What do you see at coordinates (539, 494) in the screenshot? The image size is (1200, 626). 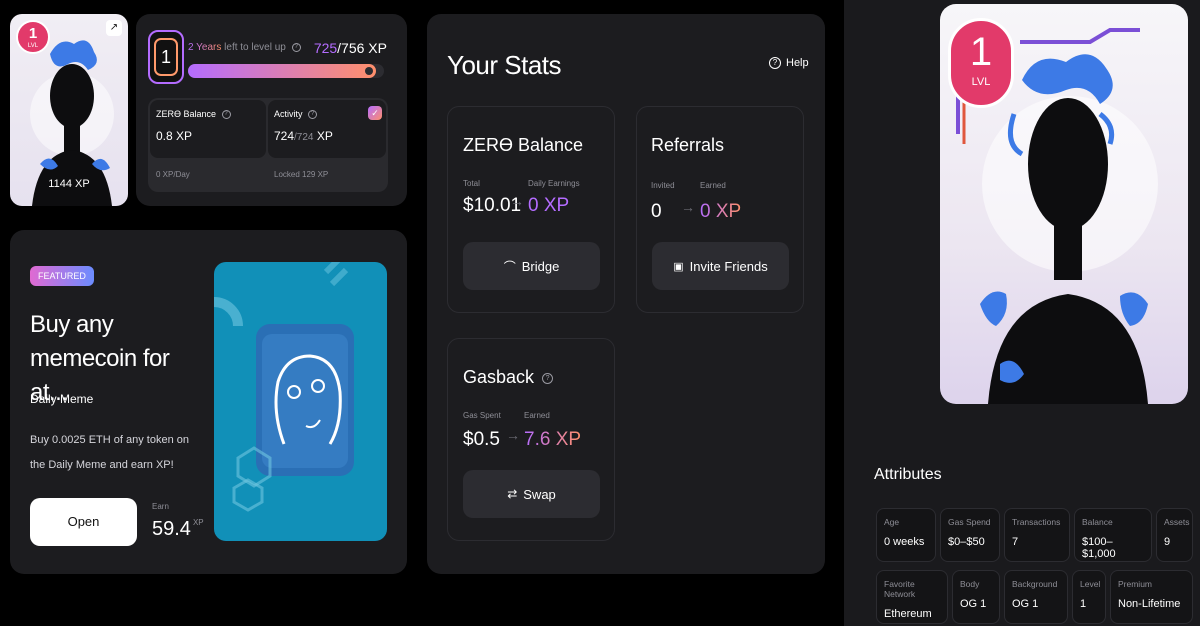 I see `swap-label: Swap` at bounding box center [539, 494].